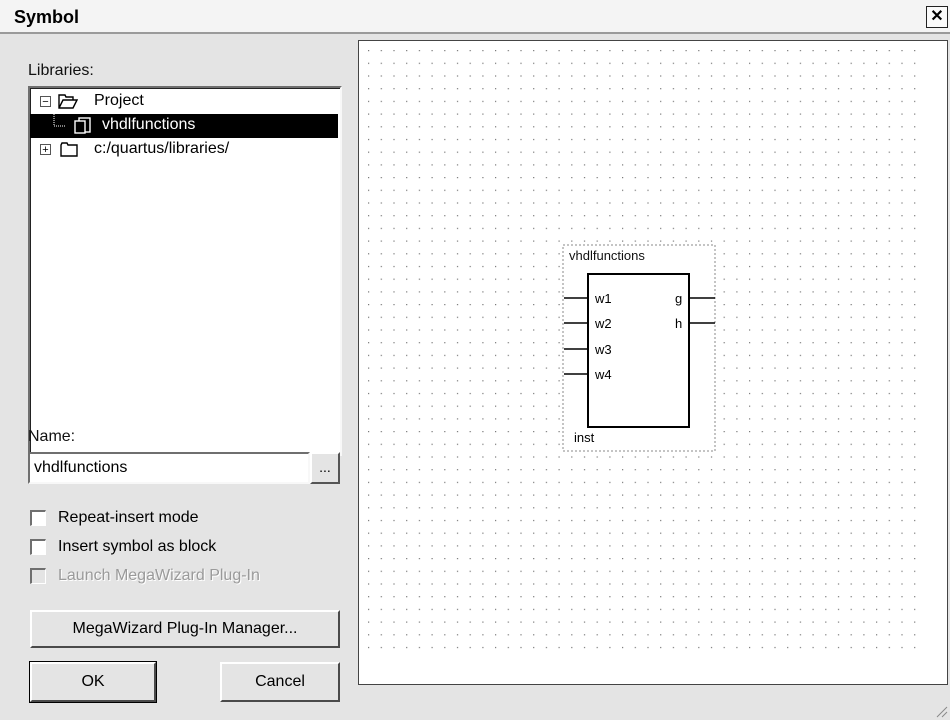 The width and height of the screenshot is (950, 720). Describe the element at coordinates (678, 298) in the screenshot. I see `pin-g-label: g` at that location.